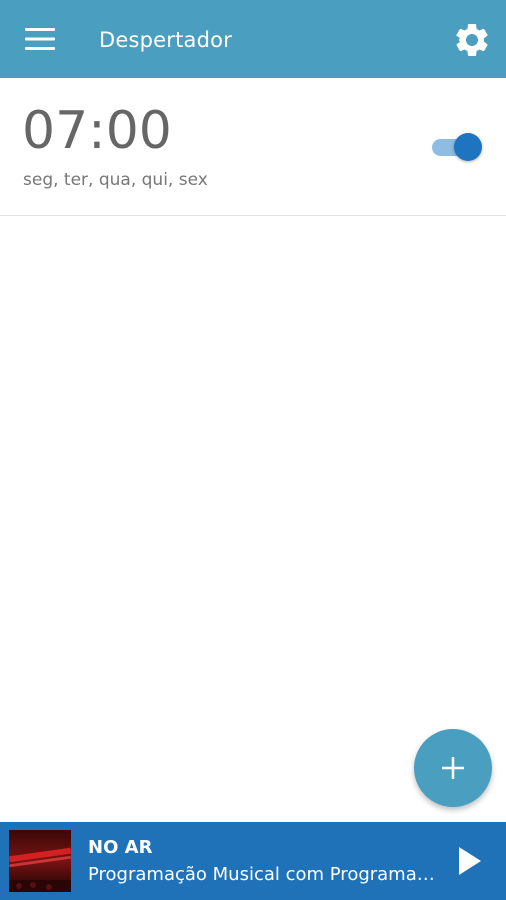  I want to click on gear-icon, so click(471, 39).